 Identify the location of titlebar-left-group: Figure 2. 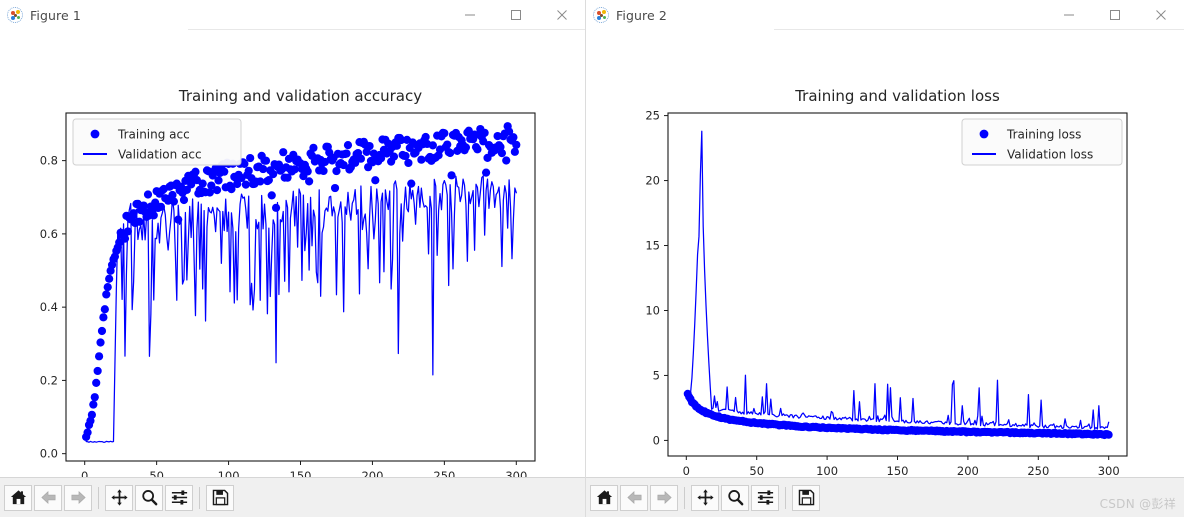
(626, 15).